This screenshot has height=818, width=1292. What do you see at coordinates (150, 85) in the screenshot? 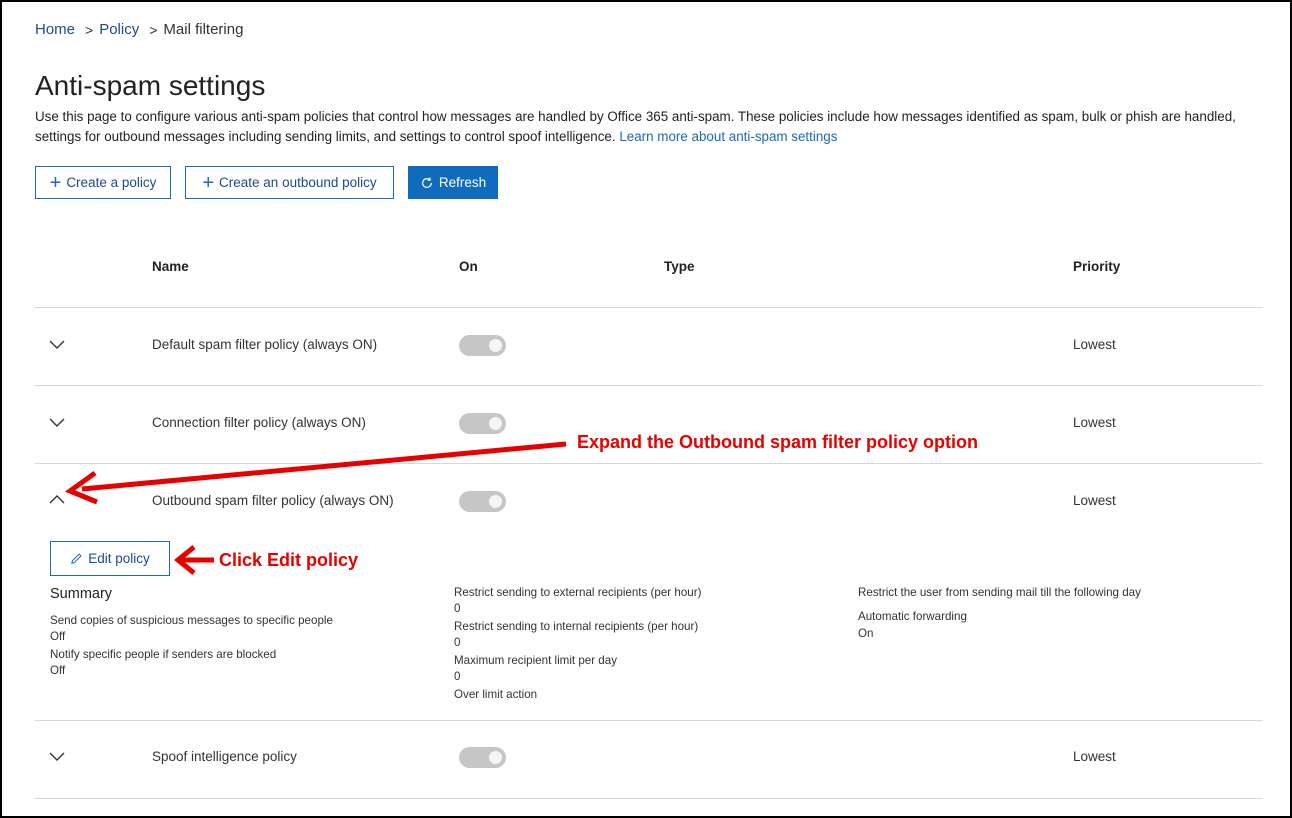
I see `page-title: Anti-spam settings` at bounding box center [150, 85].